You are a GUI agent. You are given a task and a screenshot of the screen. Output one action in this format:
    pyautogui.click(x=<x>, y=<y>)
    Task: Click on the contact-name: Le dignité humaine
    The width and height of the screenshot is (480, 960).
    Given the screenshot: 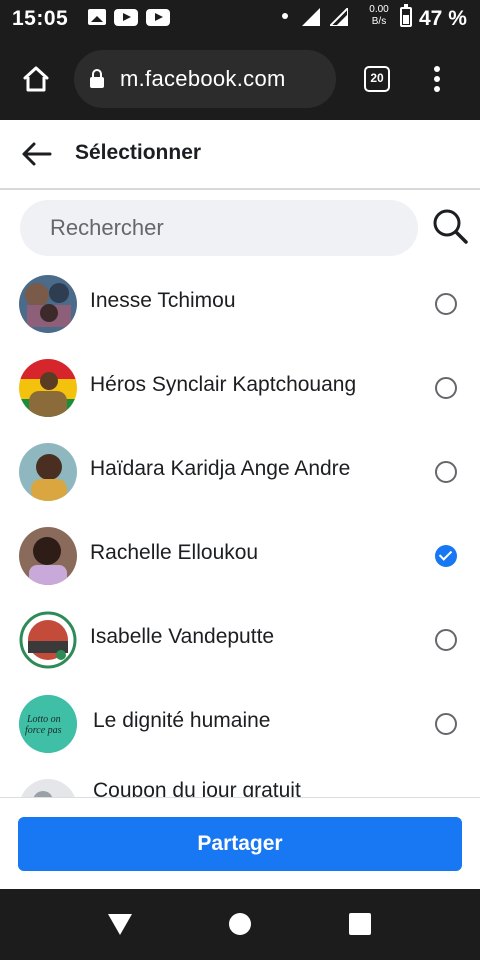 What is the action you would take?
    pyautogui.click(x=182, y=720)
    